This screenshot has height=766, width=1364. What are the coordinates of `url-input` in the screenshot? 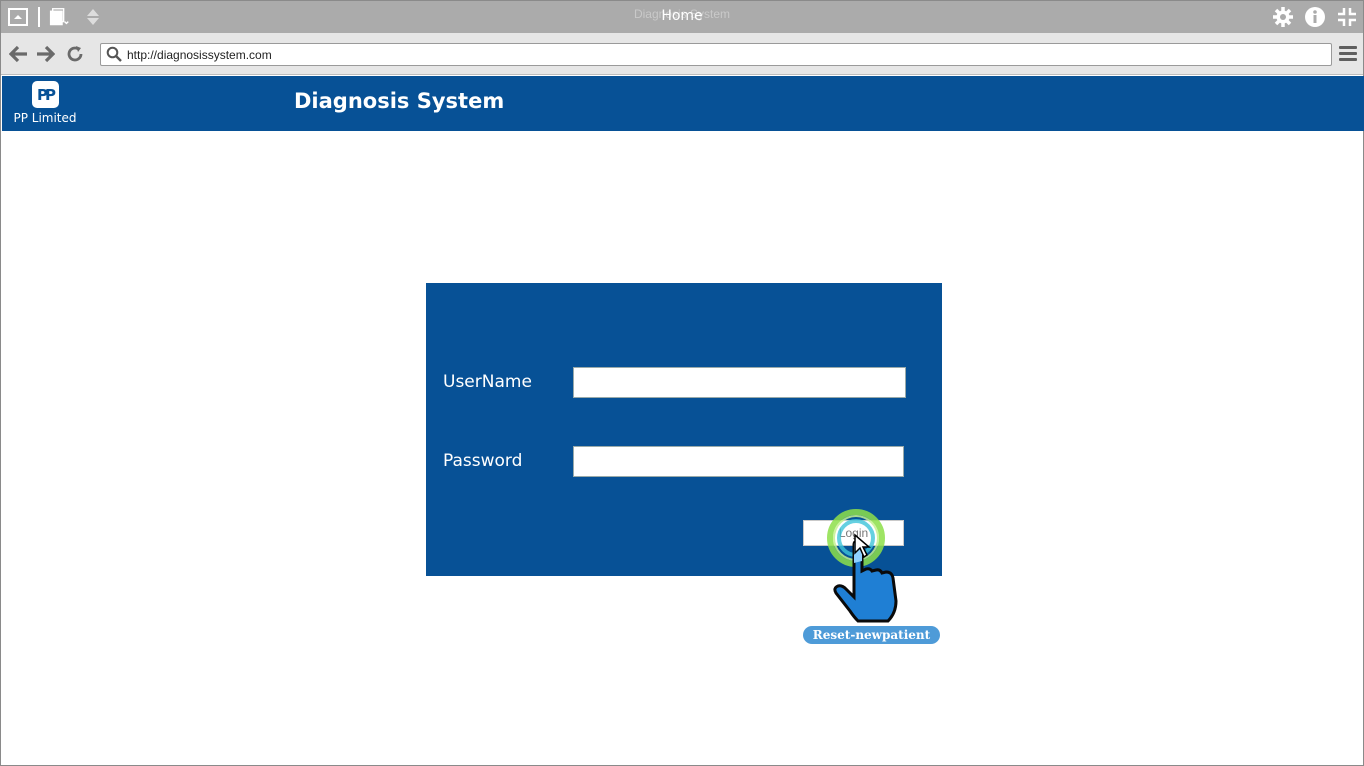 It's located at (722, 54).